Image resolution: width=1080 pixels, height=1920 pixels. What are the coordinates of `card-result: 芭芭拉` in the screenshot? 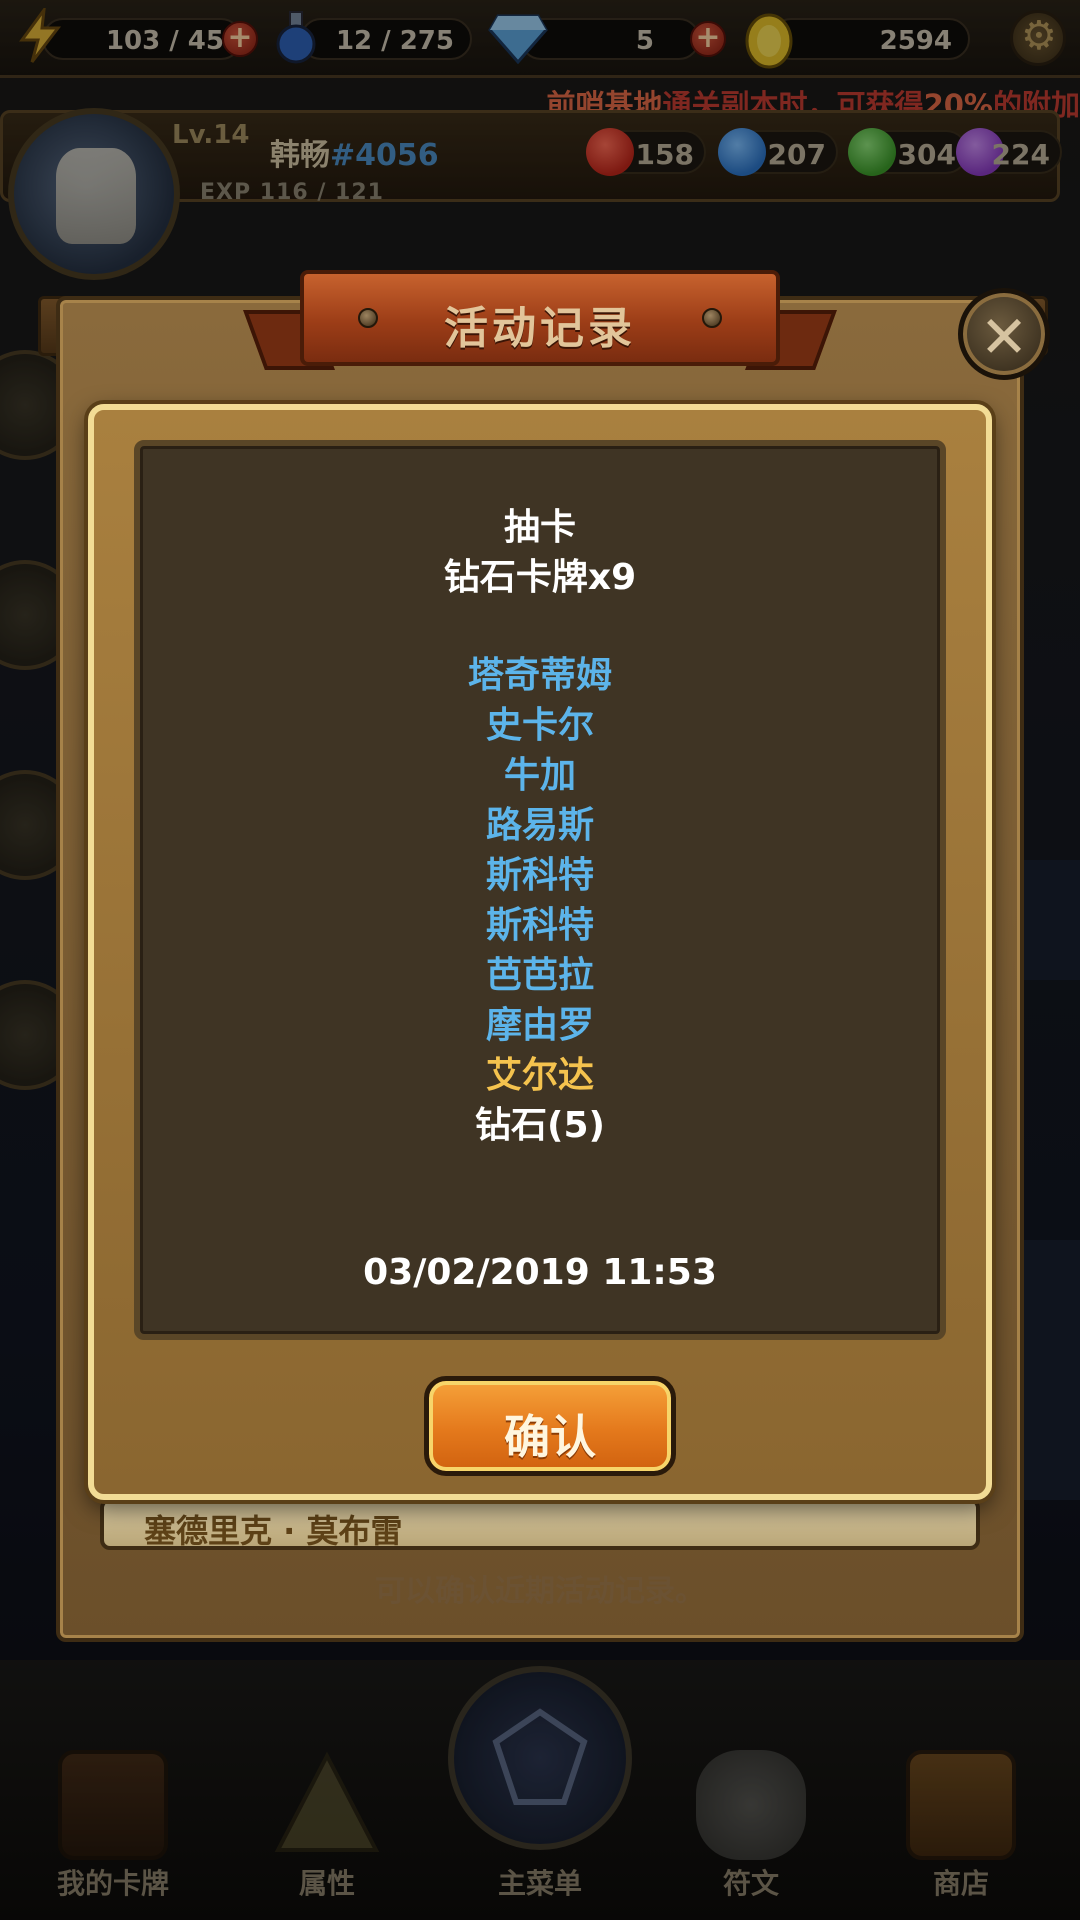 It's located at (539, 975).